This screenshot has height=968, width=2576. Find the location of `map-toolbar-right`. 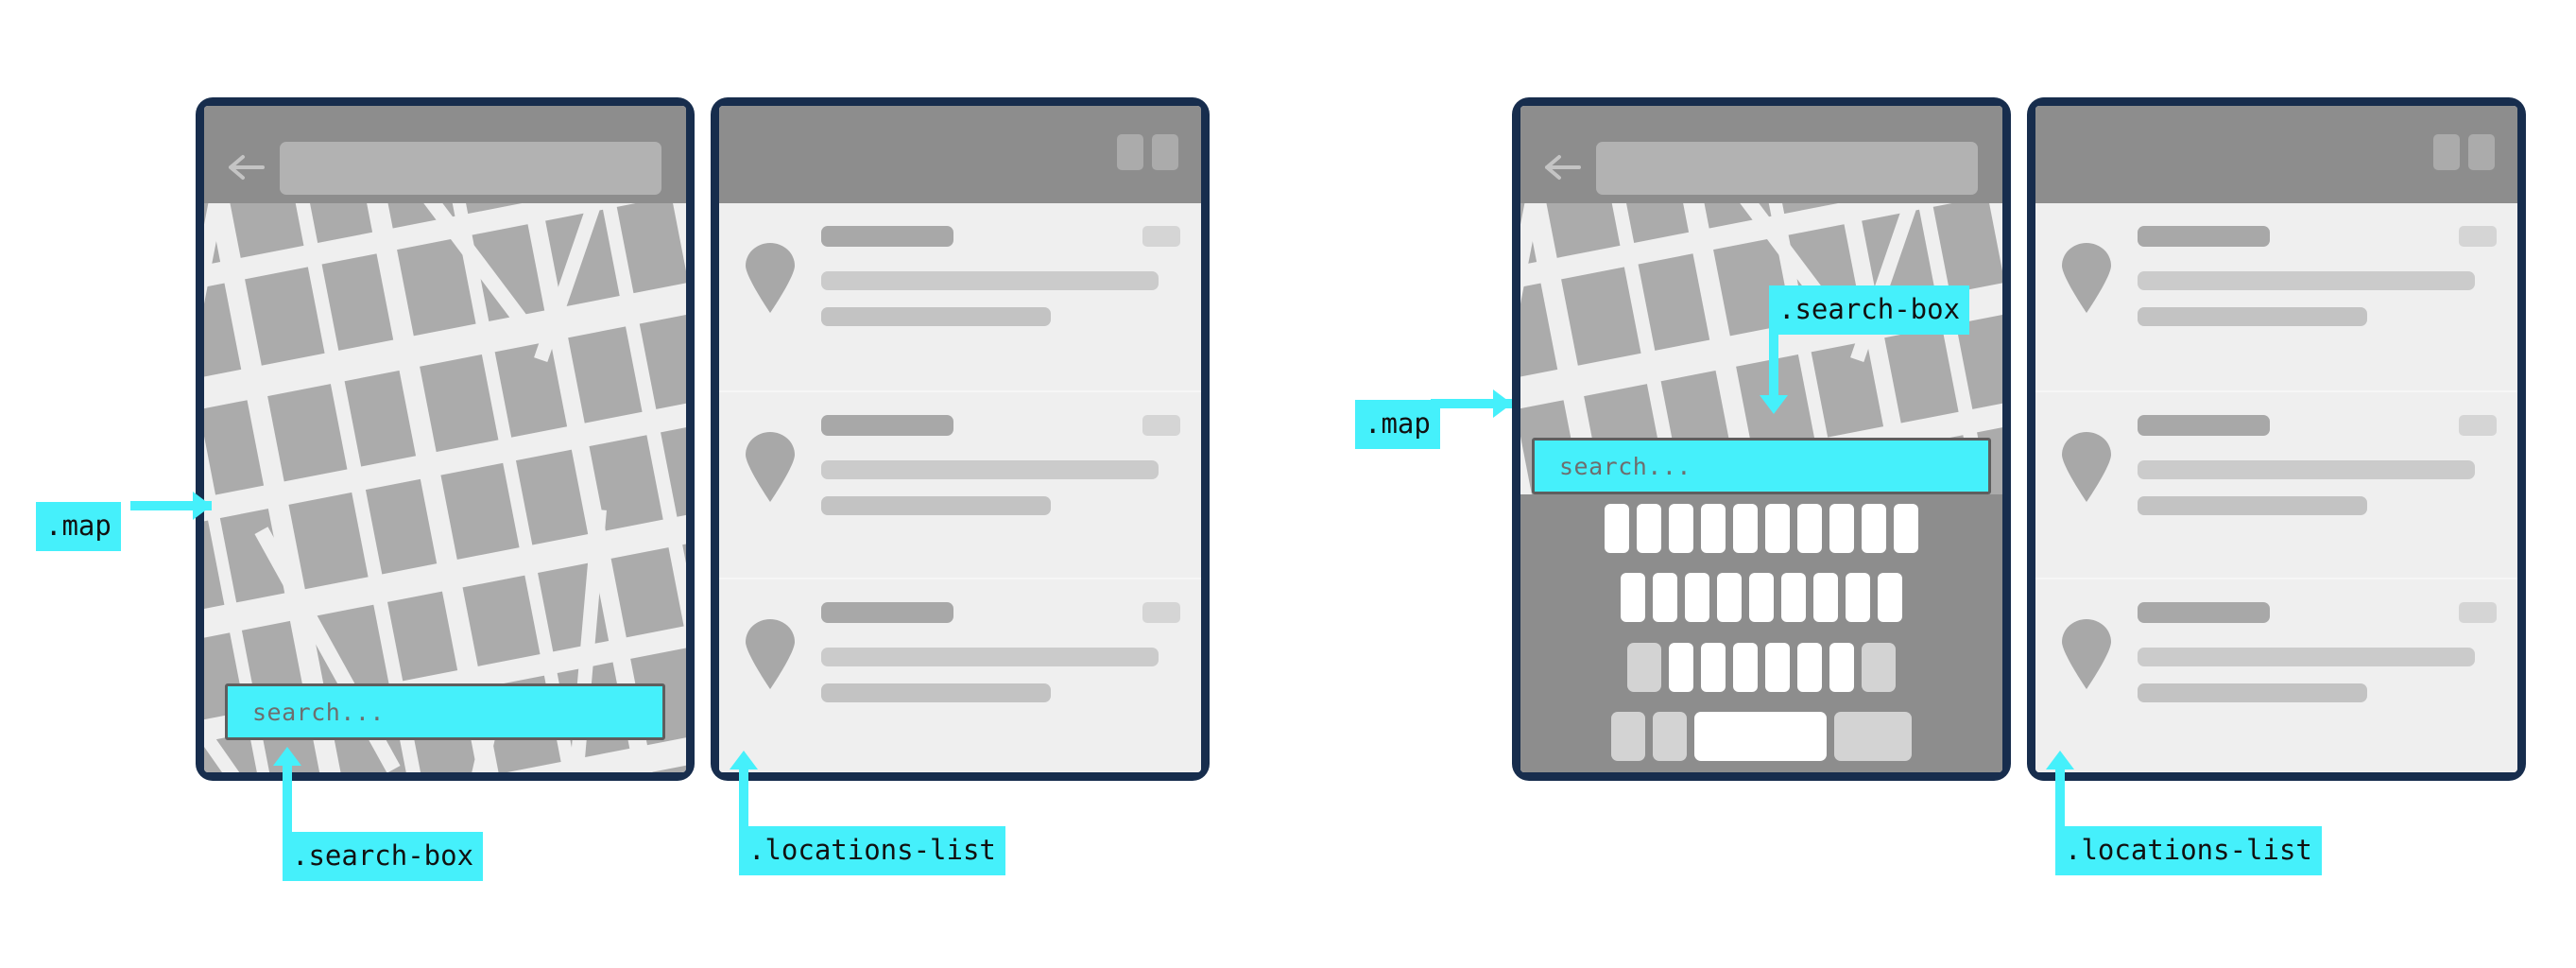

map-toolbar-right is located at coordinates (1761, 154).